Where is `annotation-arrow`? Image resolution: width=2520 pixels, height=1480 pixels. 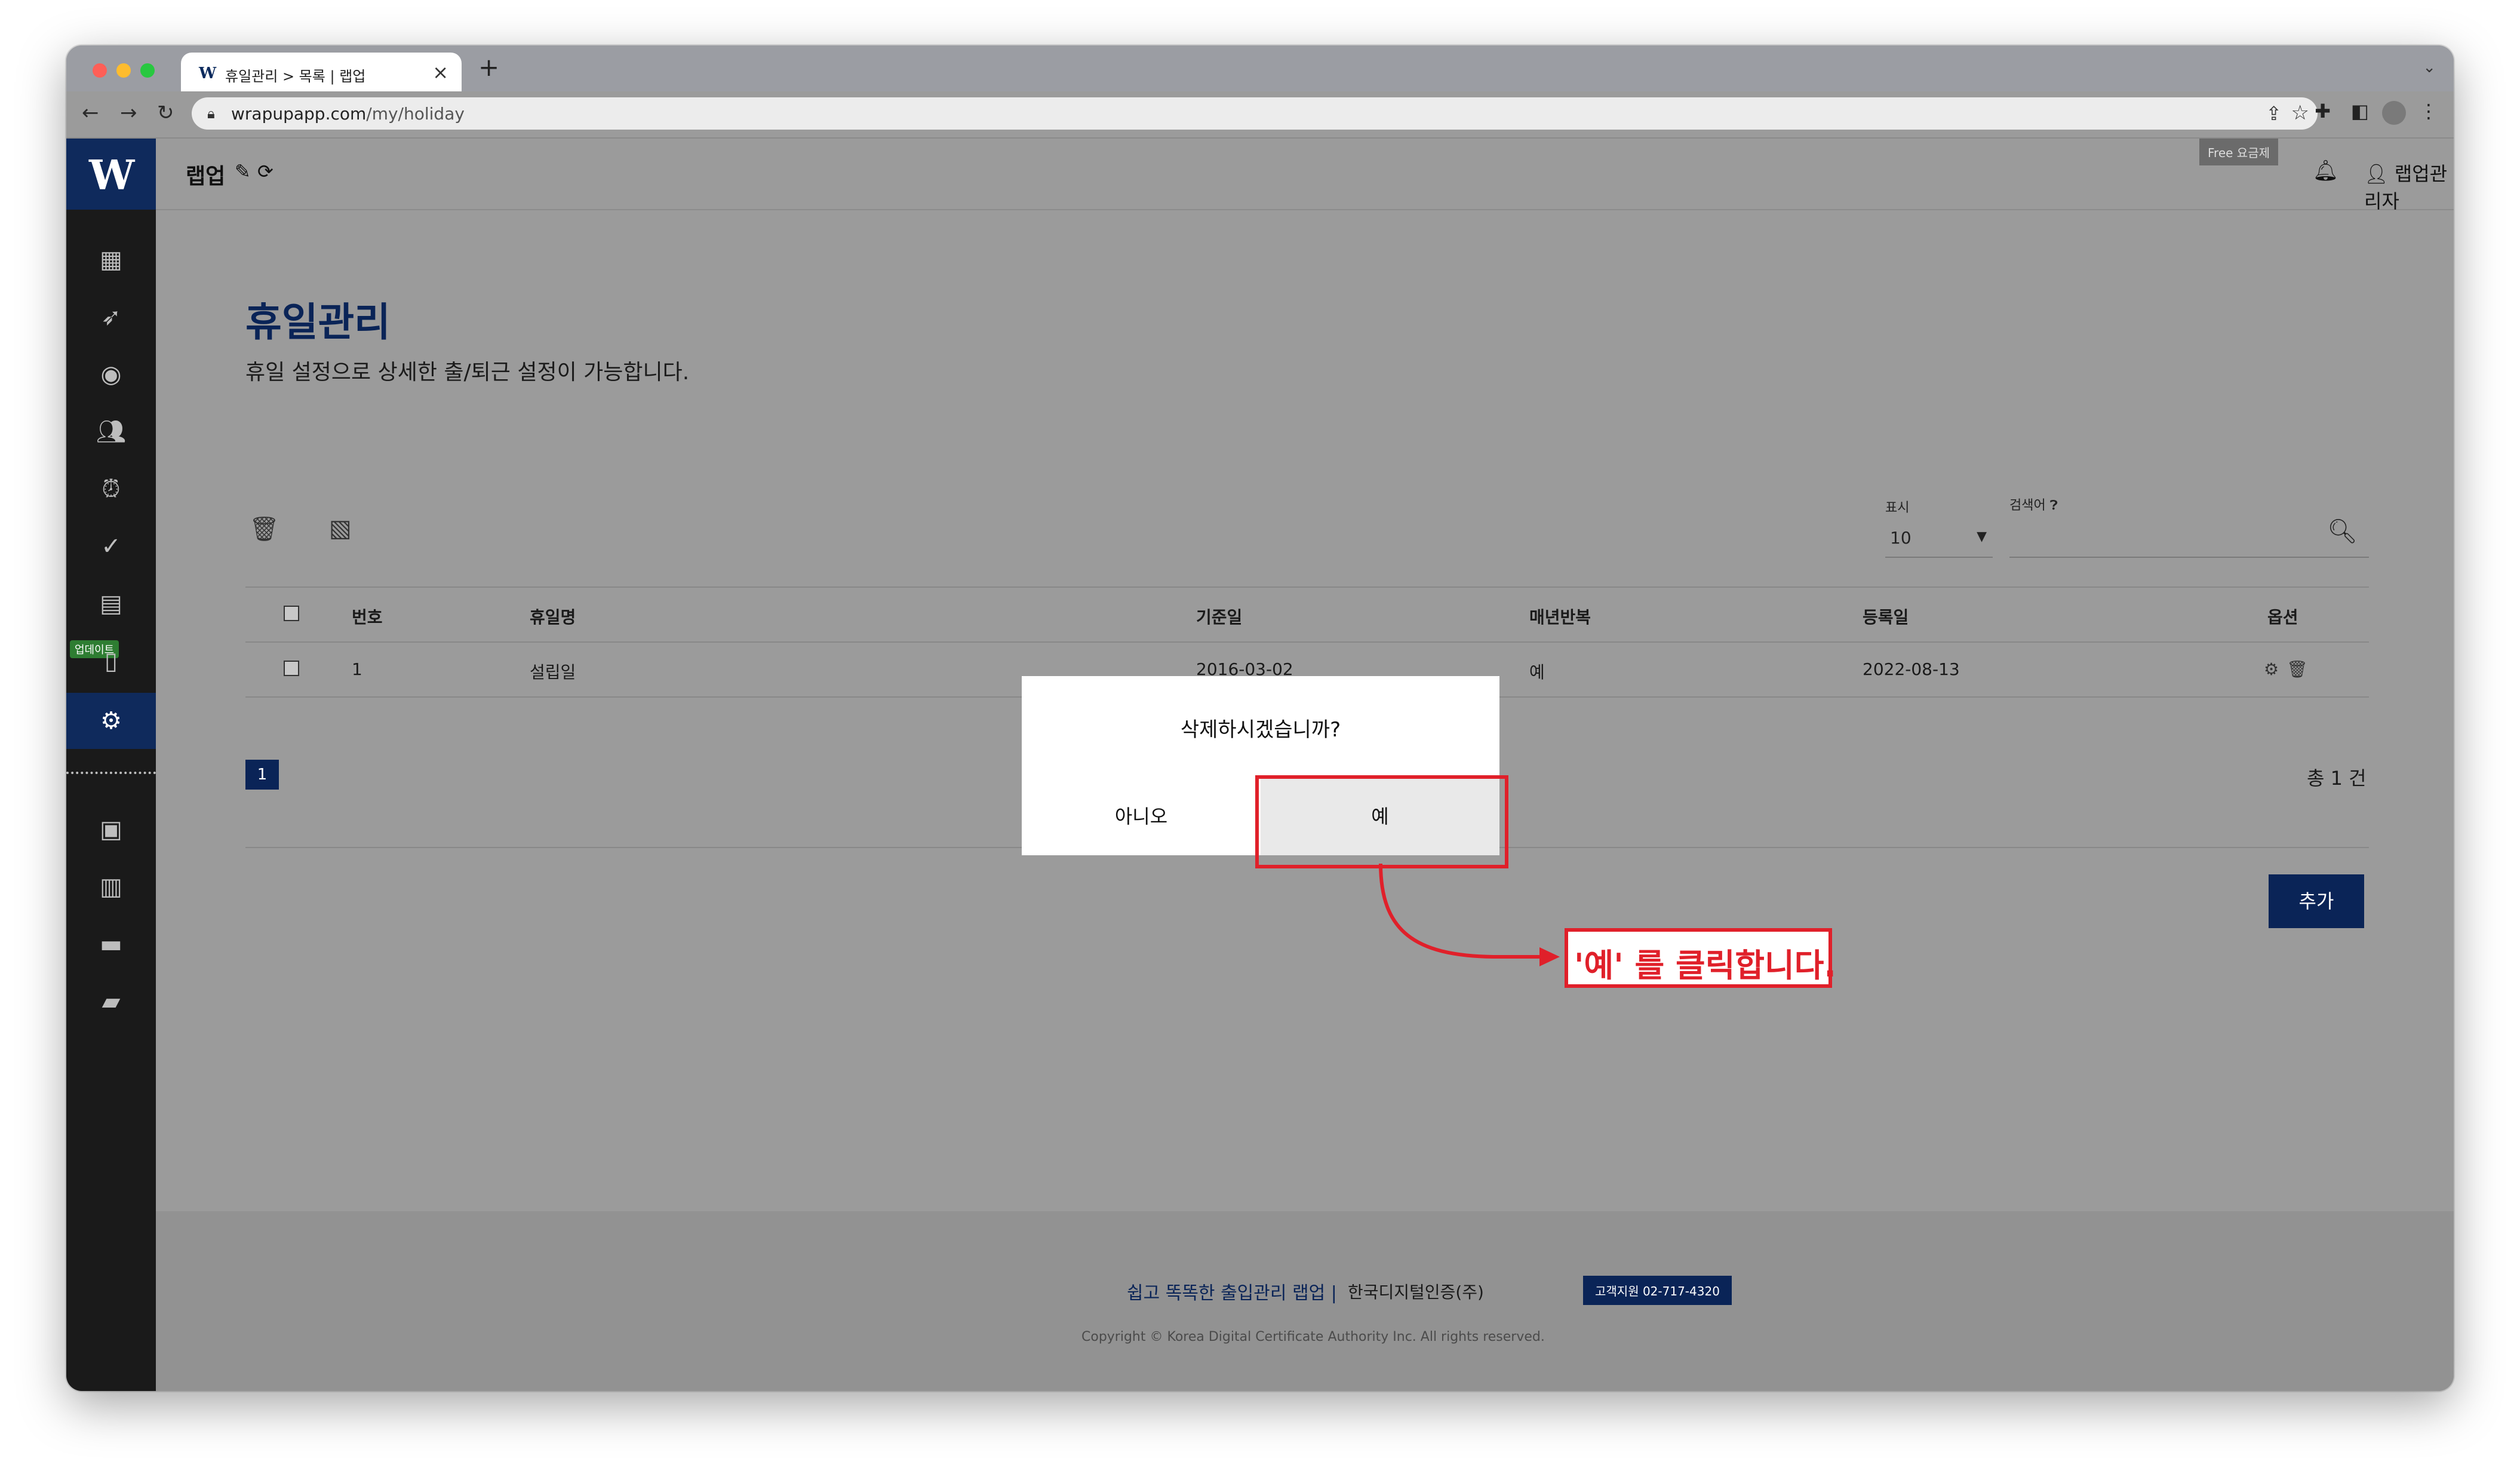 annotation-arrow is located at coordinates (1469, 914).